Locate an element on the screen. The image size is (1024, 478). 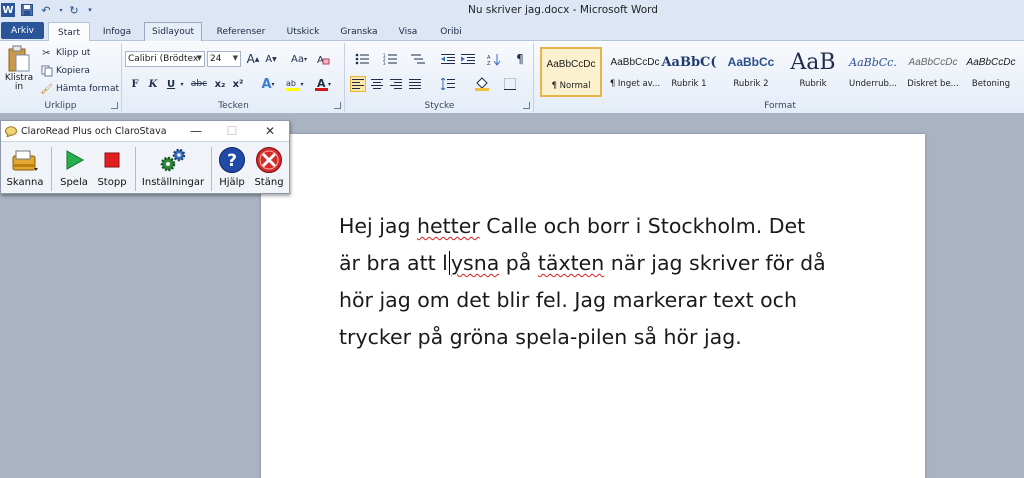
font-size-value: 24 is located at coordinates (216, 59).